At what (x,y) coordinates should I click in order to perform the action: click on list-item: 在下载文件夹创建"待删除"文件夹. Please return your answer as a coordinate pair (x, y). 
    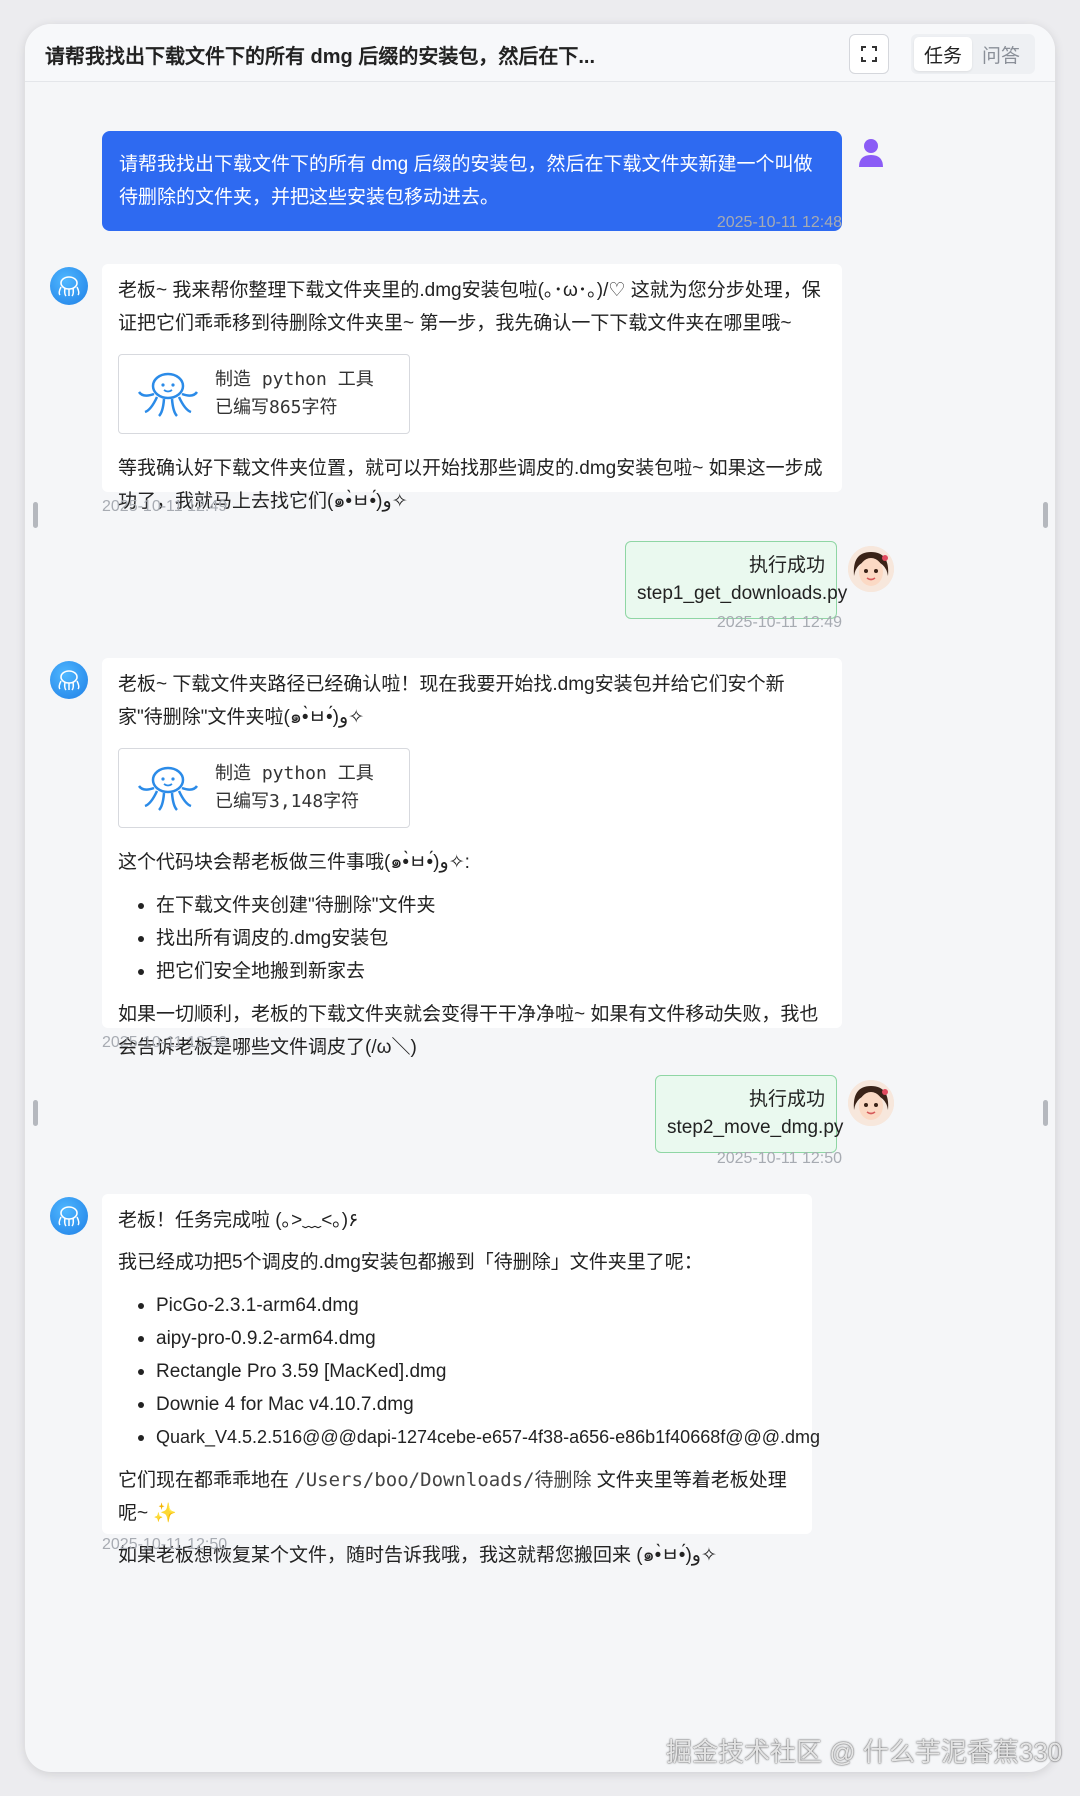
    Looking at the image, I should click on (481, 905).